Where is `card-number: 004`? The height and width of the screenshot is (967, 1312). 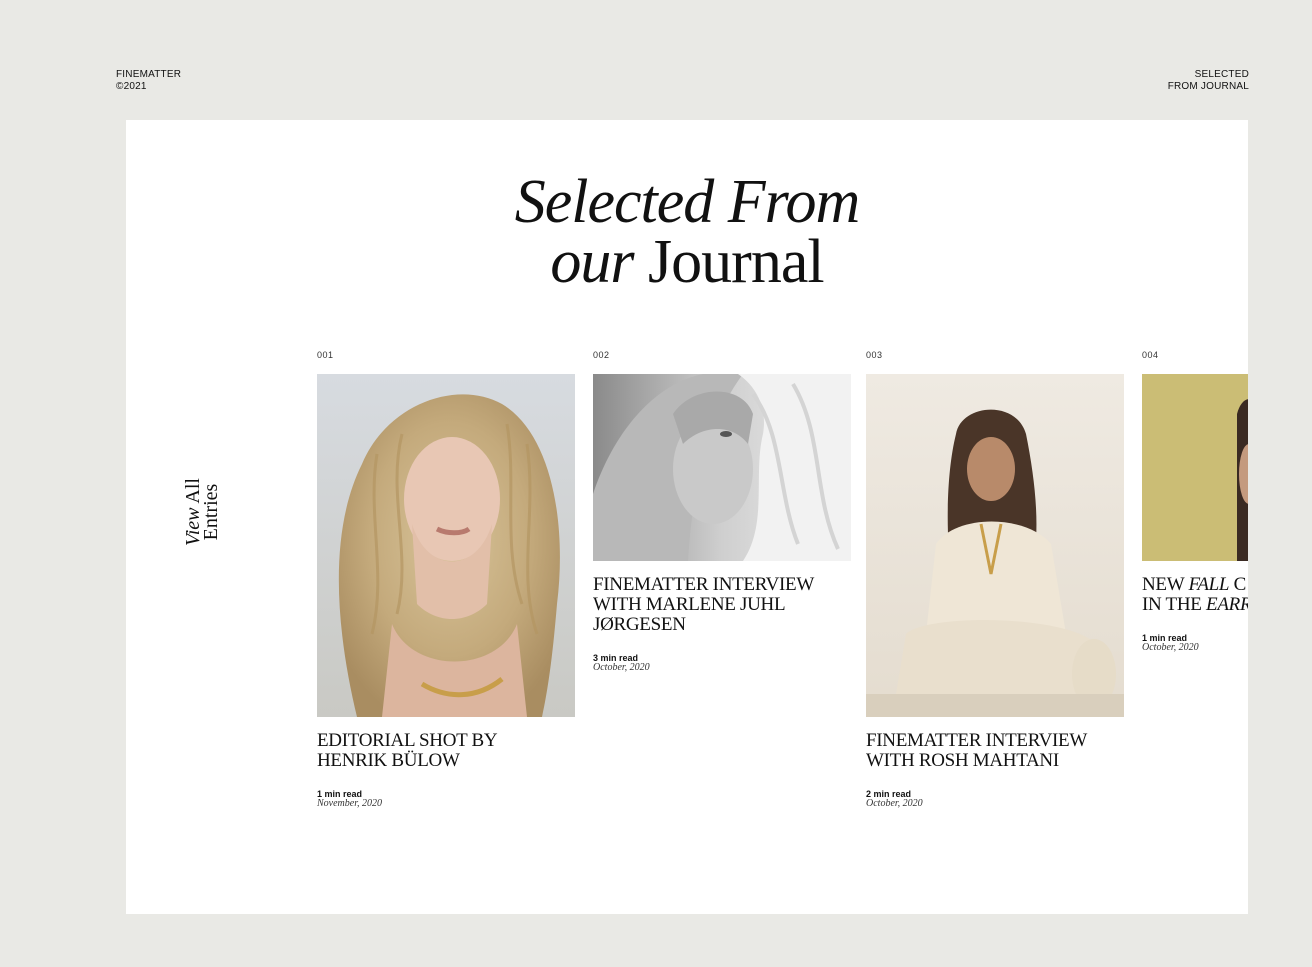
card-number: 004 is located at coordinates (1150, 355).